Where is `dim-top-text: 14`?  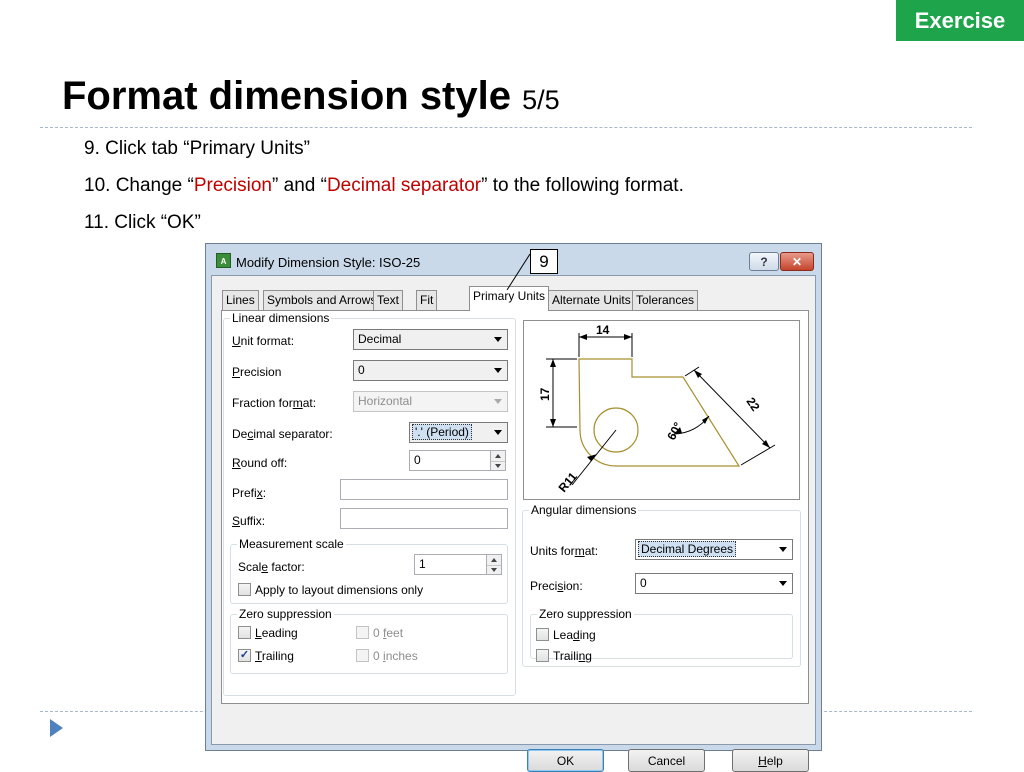 dim-top-text: 14 is located at coordinates (603, 330).